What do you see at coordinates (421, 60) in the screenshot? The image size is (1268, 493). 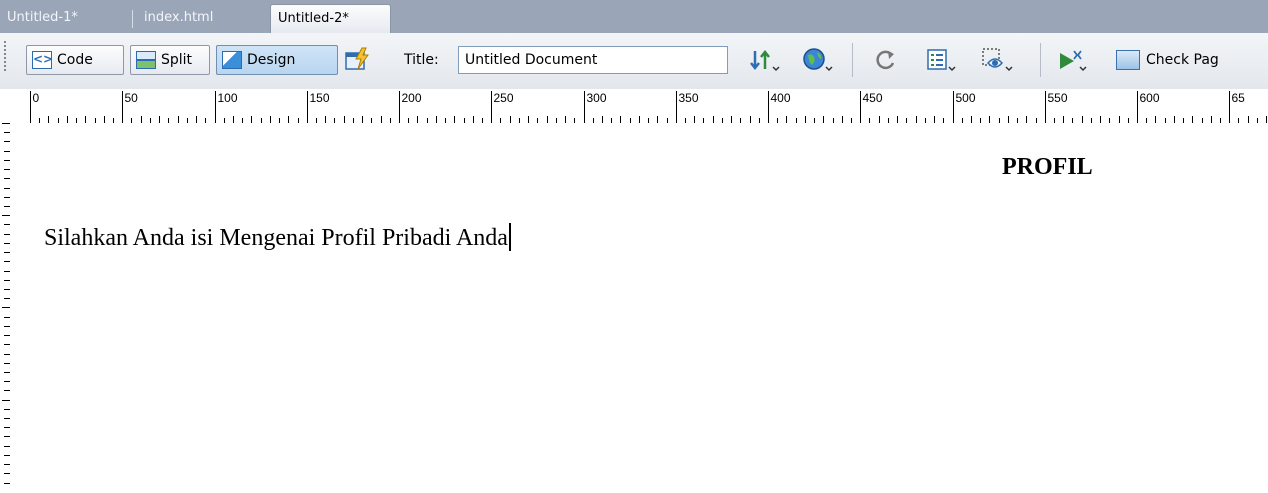 I see `title-label: Title:` at bounding box center [421, 60].